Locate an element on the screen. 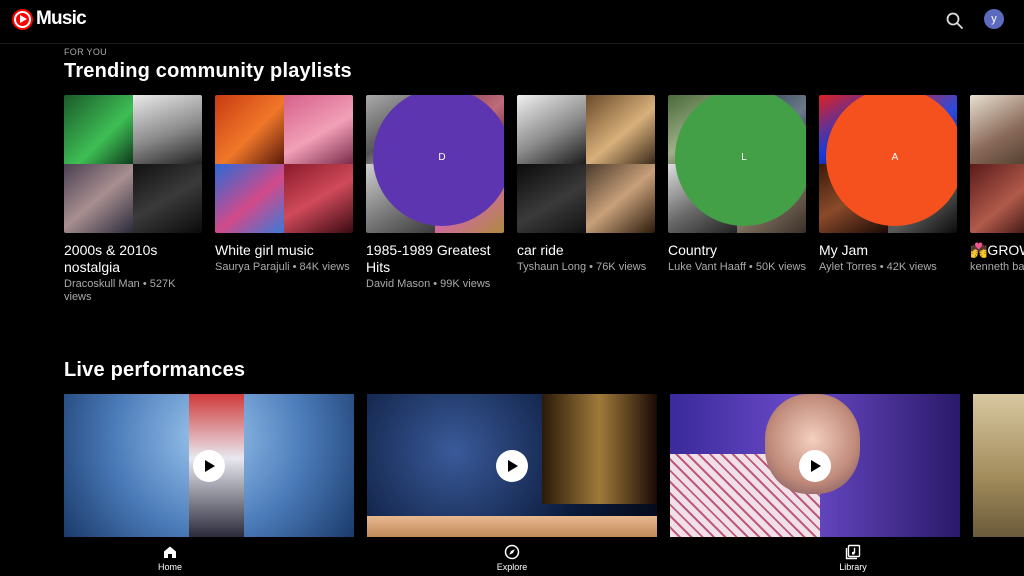 Image resolution: width=1024 pixels, height=576 pixels. nav-home: Home is located at coordinates (170, 558).